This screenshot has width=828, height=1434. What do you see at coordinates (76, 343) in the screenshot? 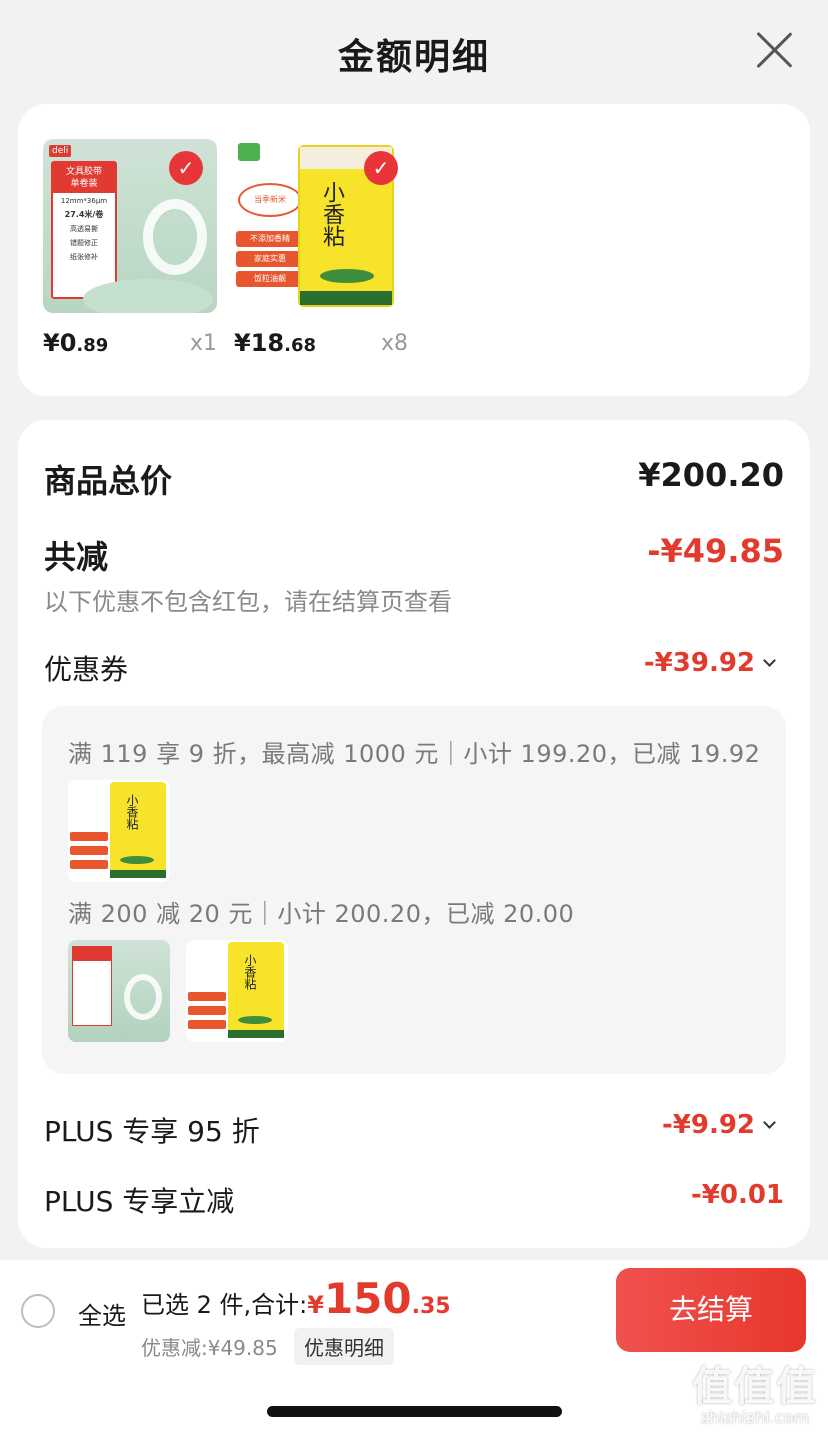
I see `product-price: ¥0.89` at bounding box center [76, 343].